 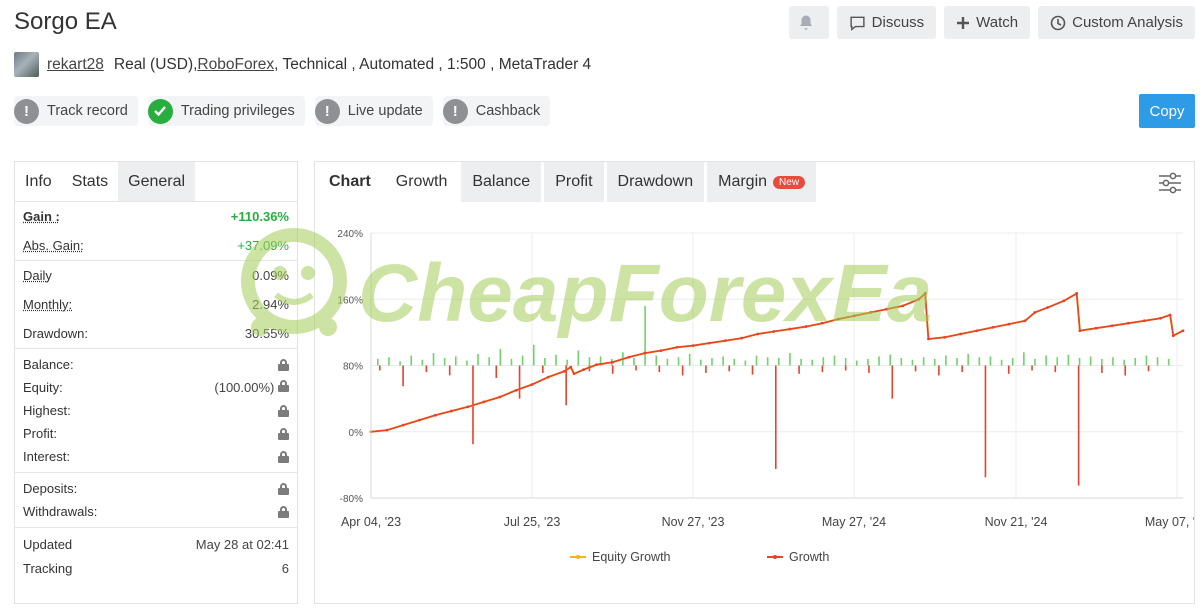 I want to click on interest-row: Interest:, so click(x=156, y=456).